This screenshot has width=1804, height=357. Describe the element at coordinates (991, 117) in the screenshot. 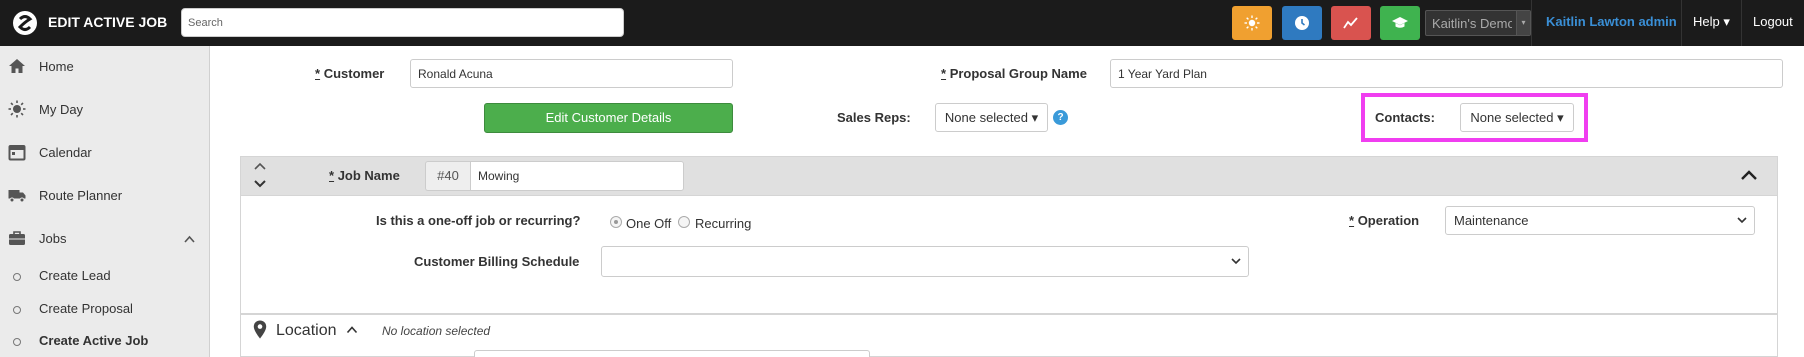

I see `sales-reps-dropdown: None selected ▾` at that location.